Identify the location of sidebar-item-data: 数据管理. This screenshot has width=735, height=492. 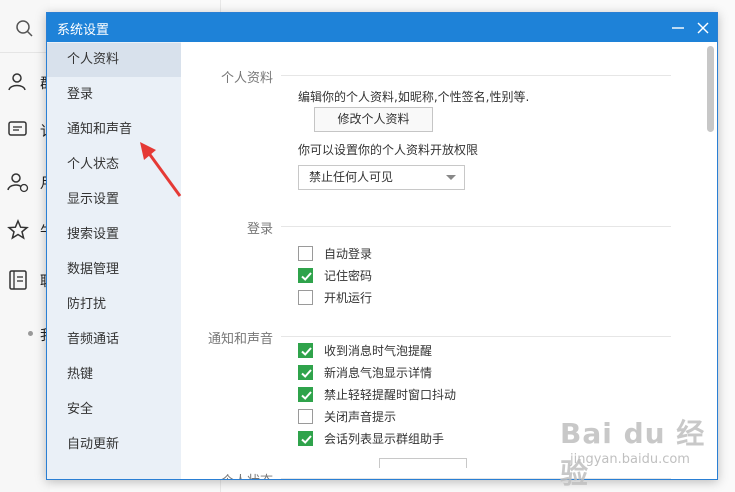
(114, 270).